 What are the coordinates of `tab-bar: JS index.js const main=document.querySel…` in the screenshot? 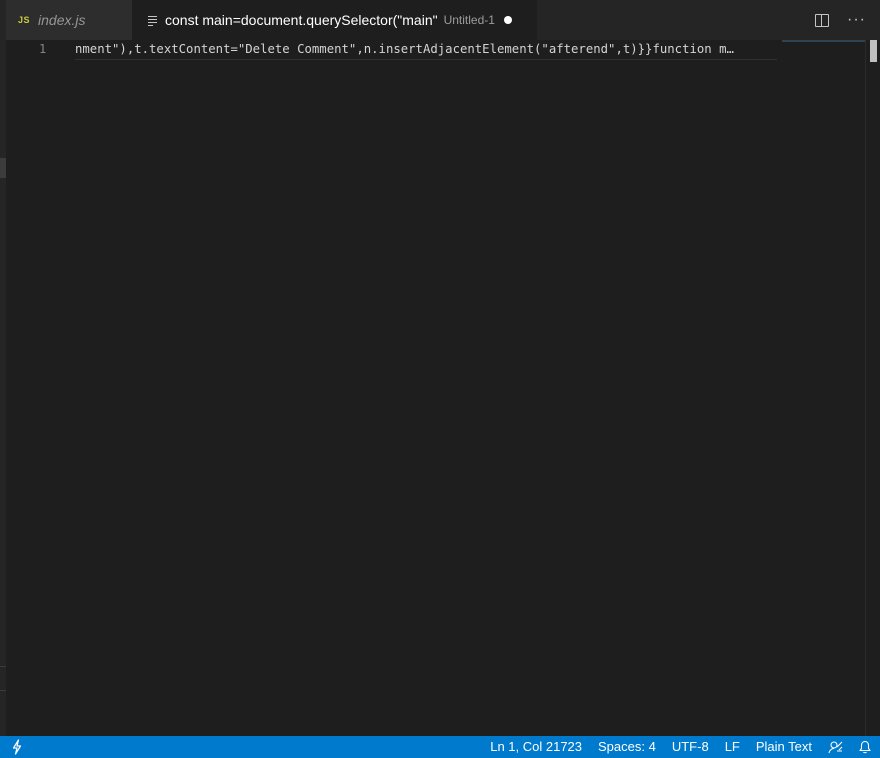 It's located at (443, 20).